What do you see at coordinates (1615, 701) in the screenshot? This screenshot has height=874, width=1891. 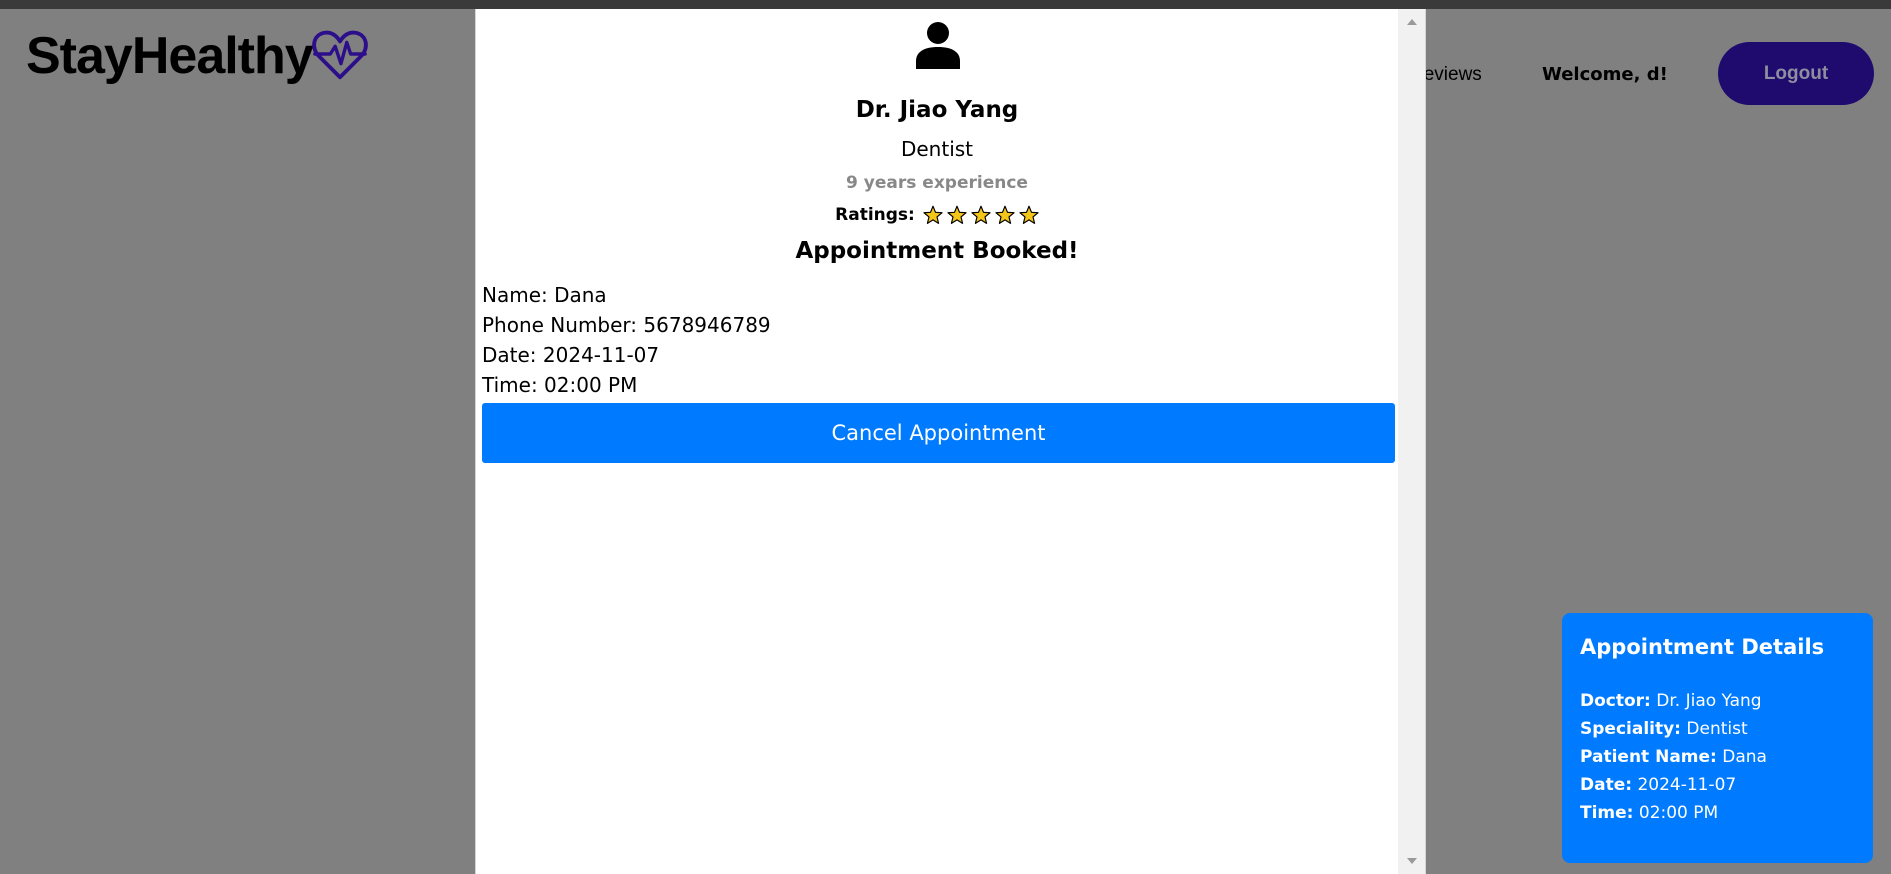 I see `details-doctor-label: Doctor:` at bounding box center [1615, 701].